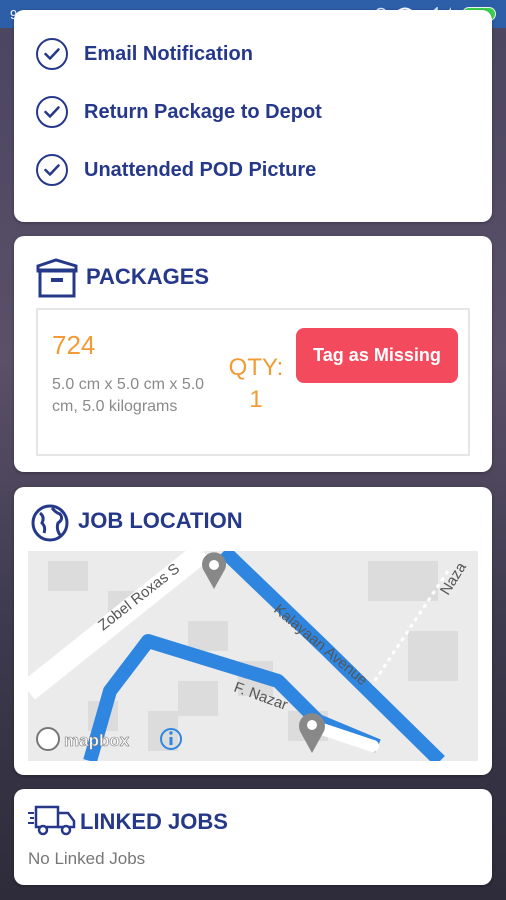 This screenshot has height=900, width=506. I want to click on option-unattended-pod: Unattended POD Picture, so click(253, 170).